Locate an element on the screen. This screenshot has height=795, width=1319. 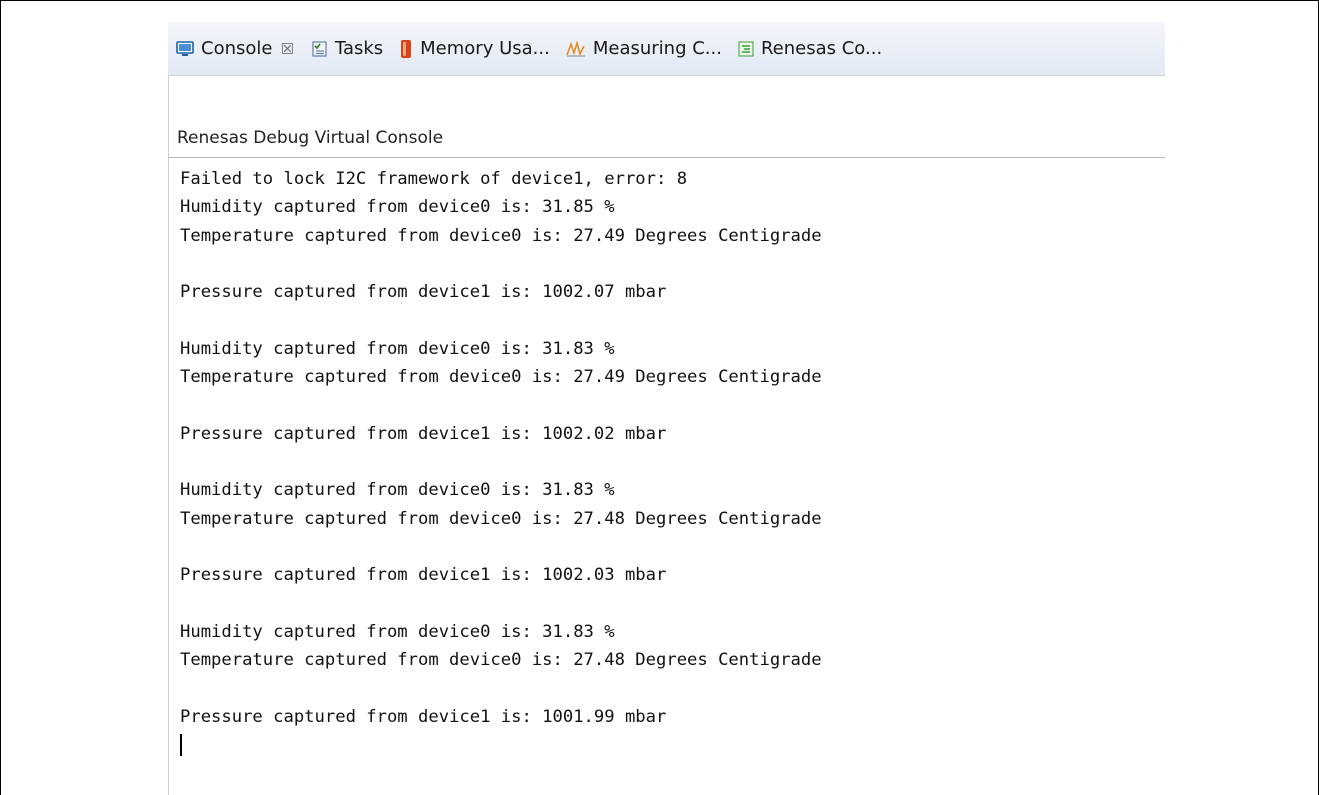
text-cursor is located at coordinates (181, 744).